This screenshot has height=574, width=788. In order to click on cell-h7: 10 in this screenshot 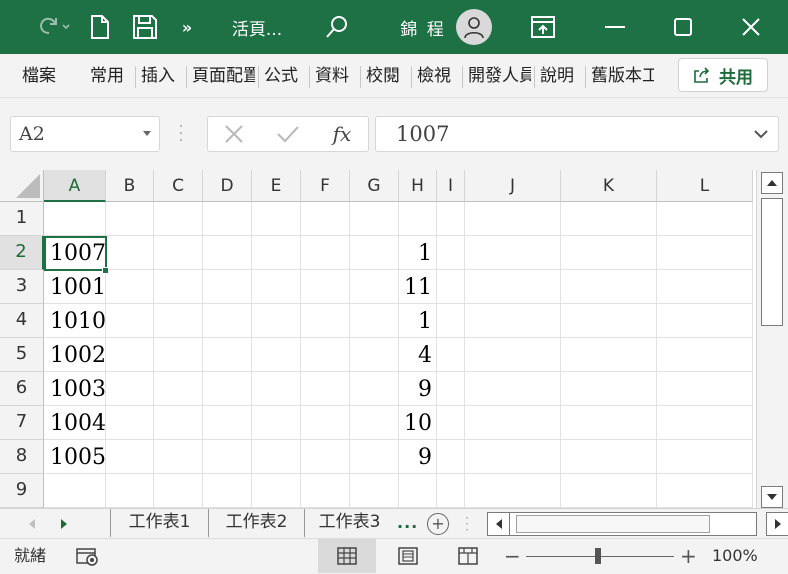, I will do `click(418, 423)`.